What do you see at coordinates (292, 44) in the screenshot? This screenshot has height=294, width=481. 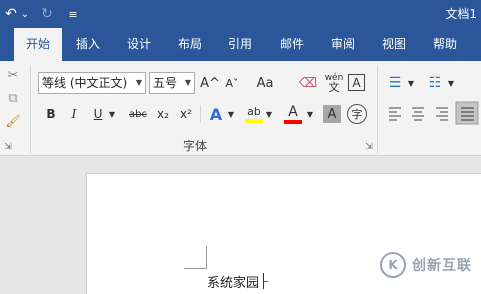 I see `tab-mailings: 邮件` at bounding box center [292, 44].